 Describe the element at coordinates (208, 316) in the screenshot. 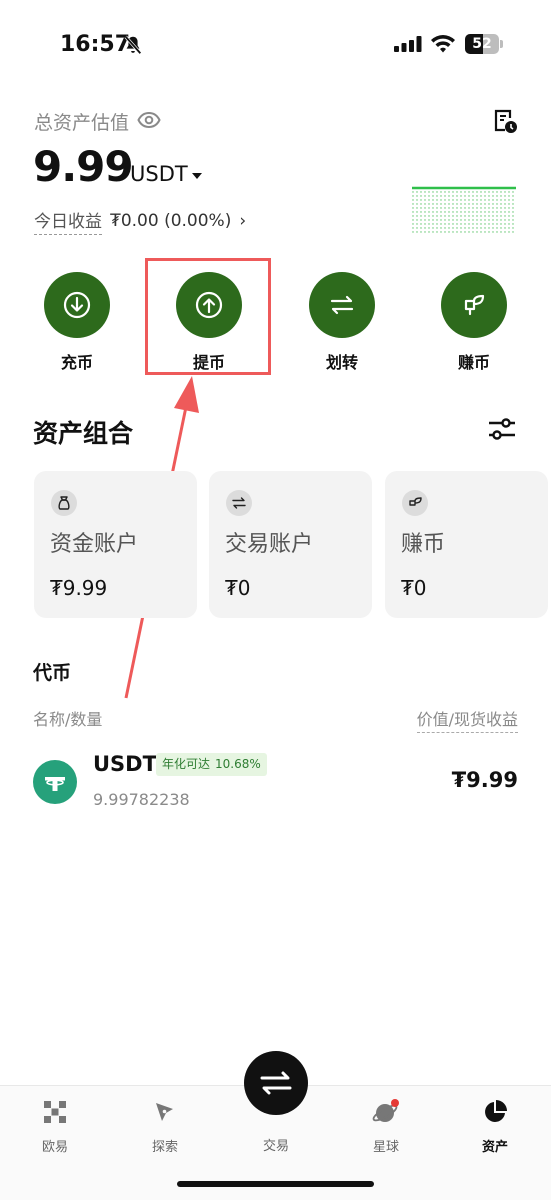

I see `annotation-highlight-box` at that location.